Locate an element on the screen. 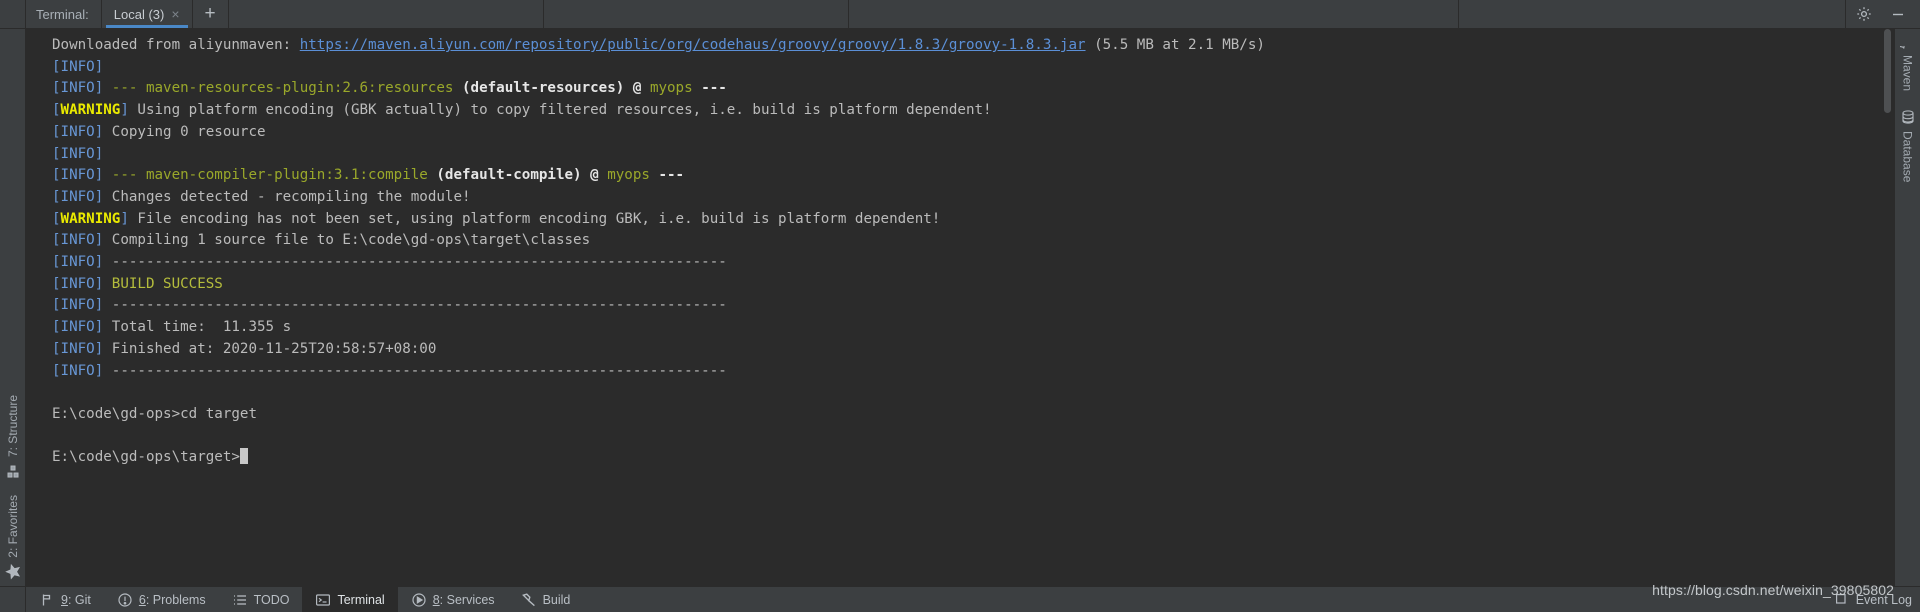 The image size is (1920, 612). sidebar-item-database-label: Database is located at coordinates (1907, 157).